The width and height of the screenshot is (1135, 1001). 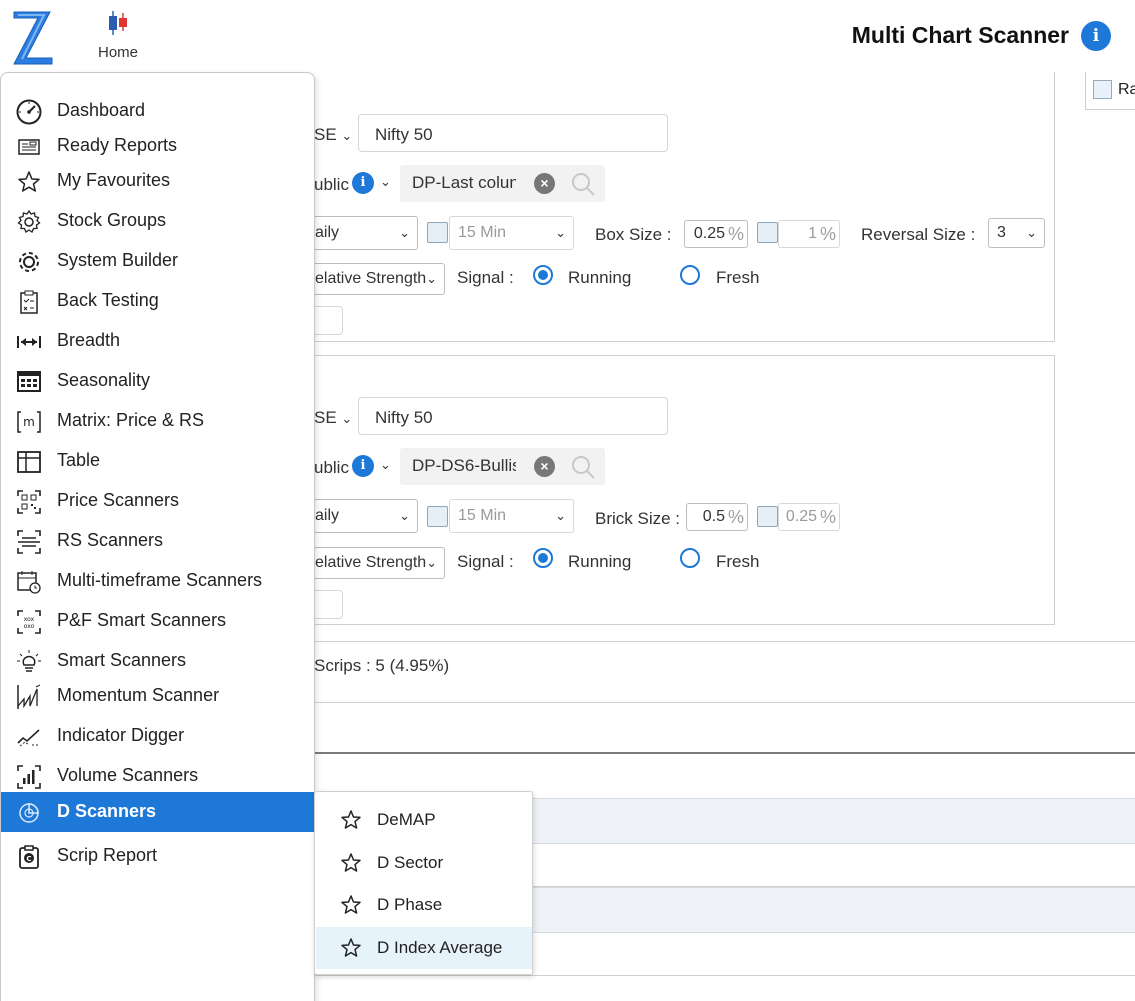 What do you see at coordinates (440, 947) in the screenshot?
I see `submenu-item-label: D Index Average` at bounding box center [440, 947].